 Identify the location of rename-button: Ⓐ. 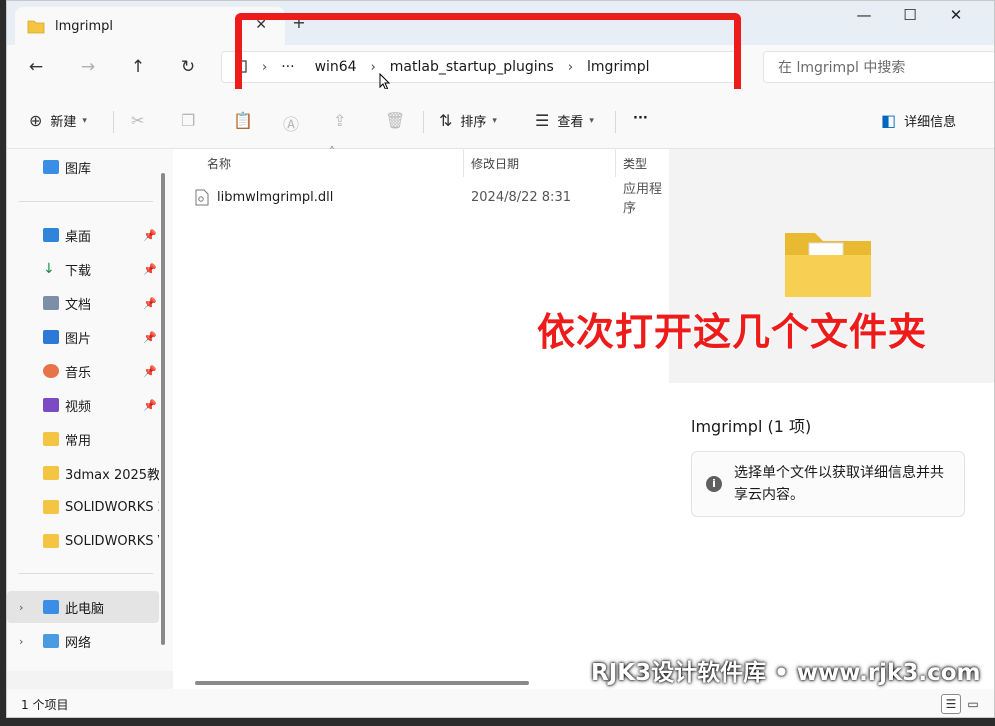
(295, 123).